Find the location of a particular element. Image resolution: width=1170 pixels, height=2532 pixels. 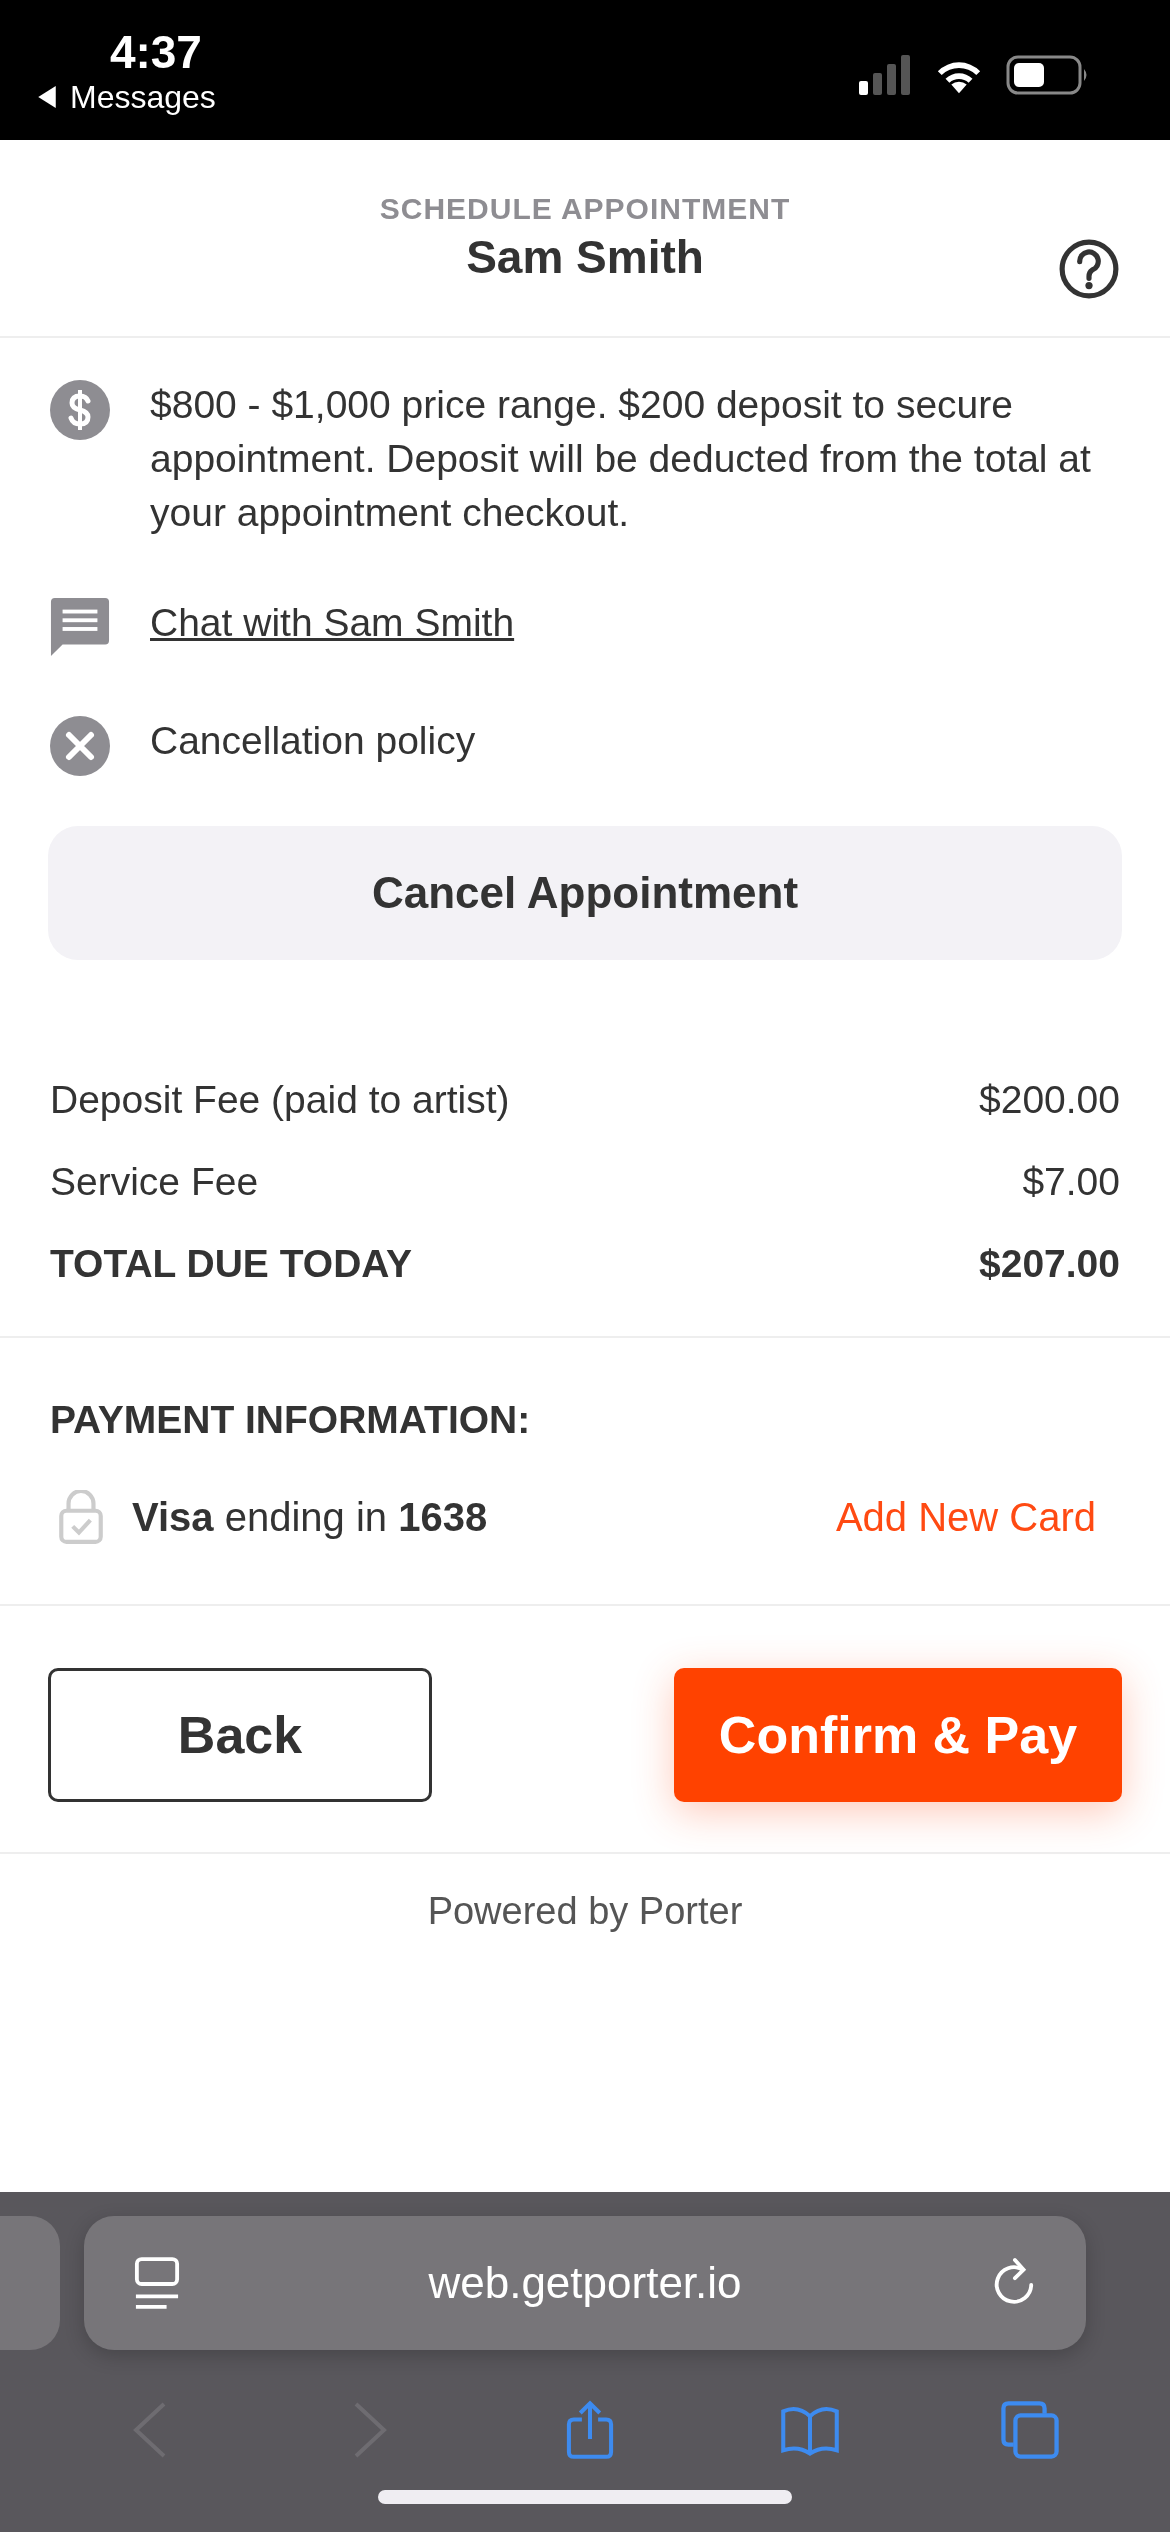

url-text: web.getporter.io is located at coordinates (585, 2283).